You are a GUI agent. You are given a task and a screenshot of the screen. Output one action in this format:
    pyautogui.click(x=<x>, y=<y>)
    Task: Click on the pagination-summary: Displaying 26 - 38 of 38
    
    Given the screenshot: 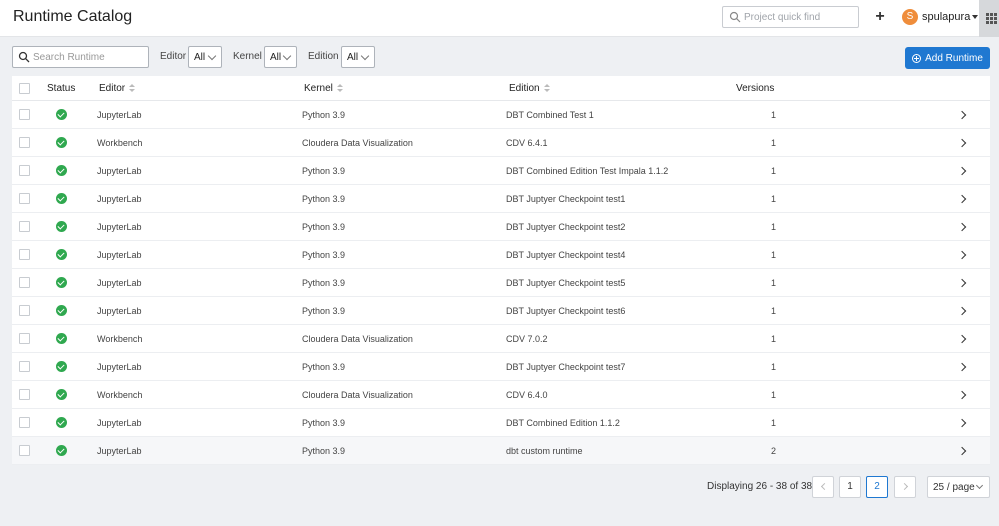 What is the action you would take?
    pyautogui.click(x=760, y=486)
    